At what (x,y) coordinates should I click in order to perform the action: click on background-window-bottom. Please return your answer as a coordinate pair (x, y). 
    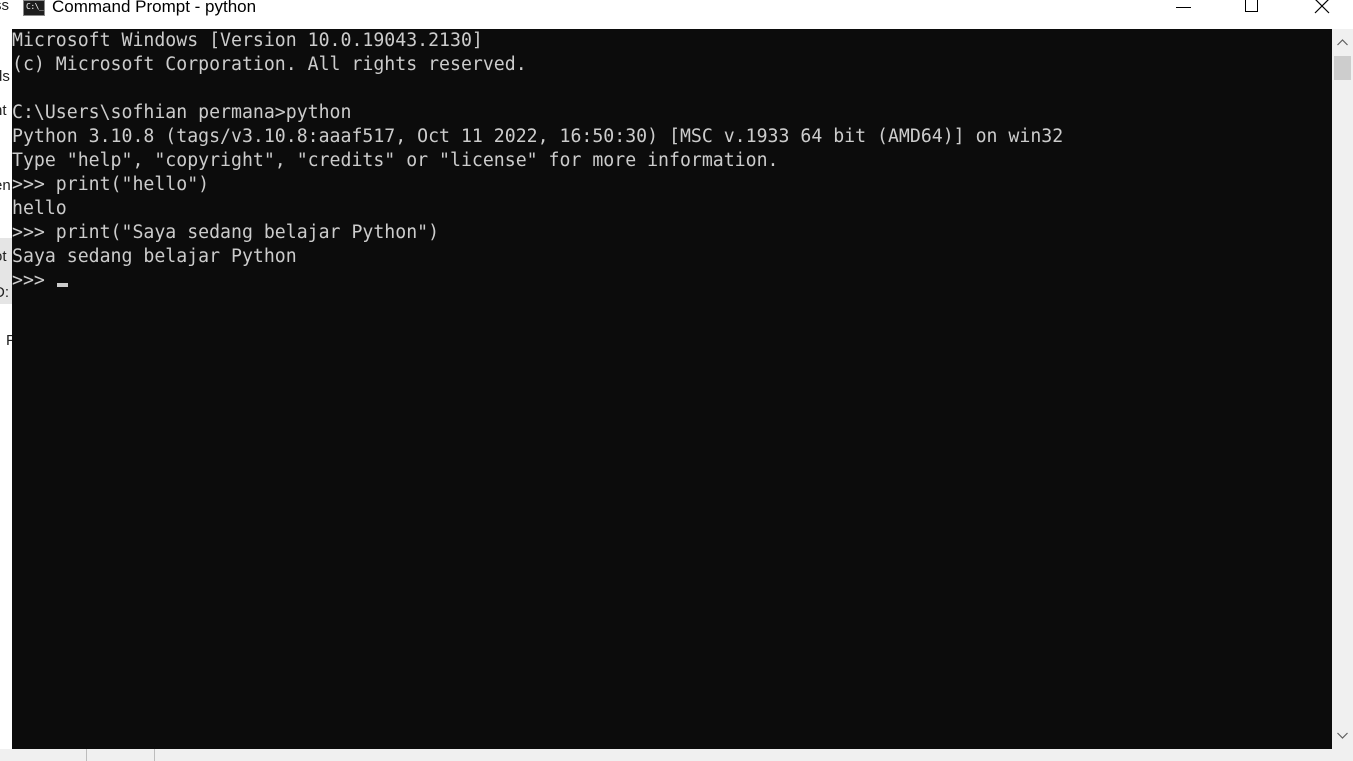
    Looking at the image, I should click on (676, 755).